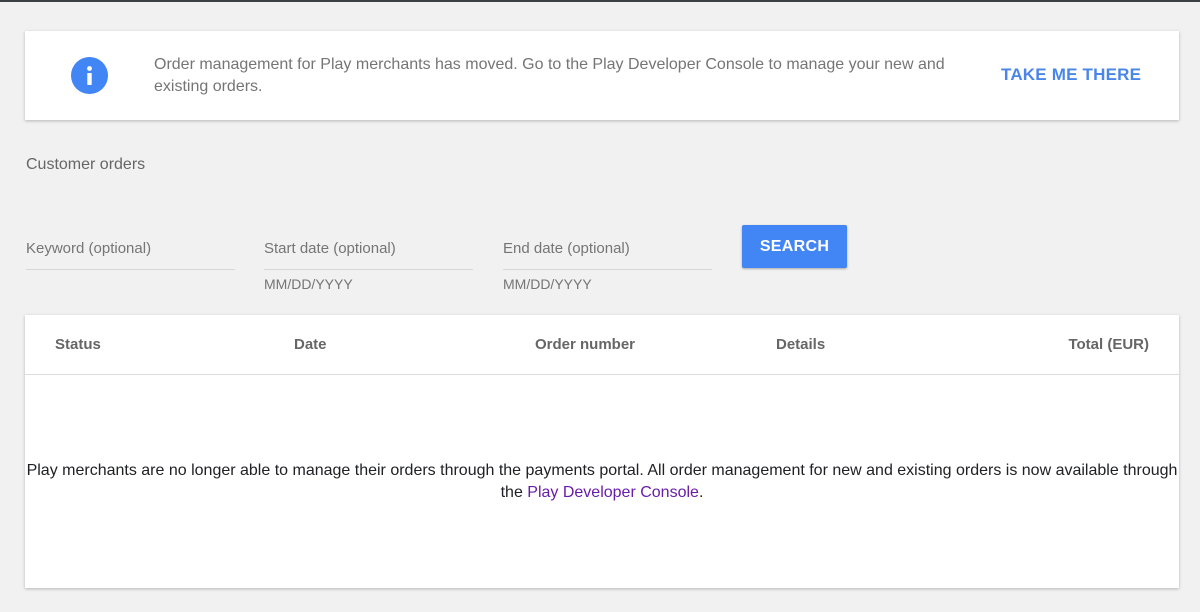 Image resolution: width=1200 pixels, height=612 pixels. What do you see at coordinates (368, 269) in the screenshot?
I see `start-date-underline` at bounding box center [368, 269].